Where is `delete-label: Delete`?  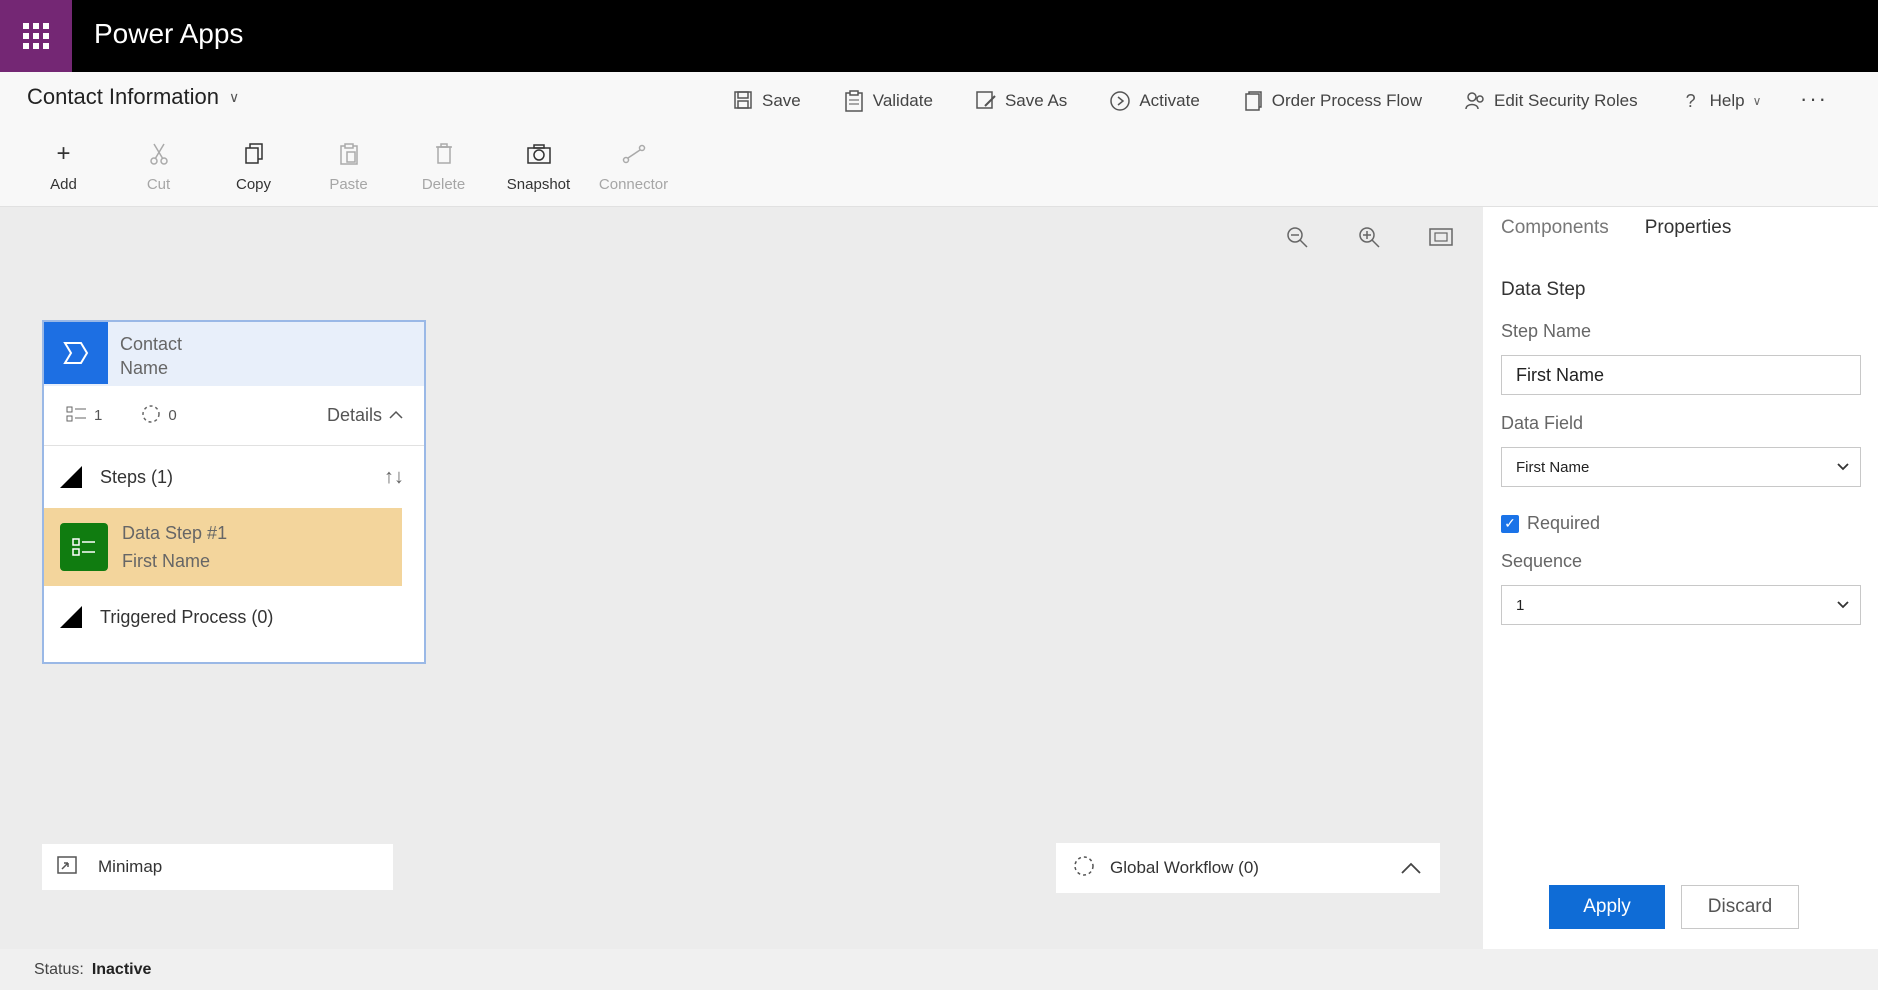 delete-label: Delete is located at coordinates (443, 184).